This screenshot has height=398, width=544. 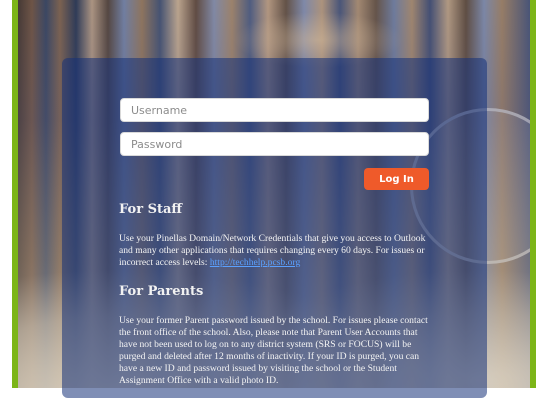 I want to click on login-button: Log In, so click(x=396, y=179).